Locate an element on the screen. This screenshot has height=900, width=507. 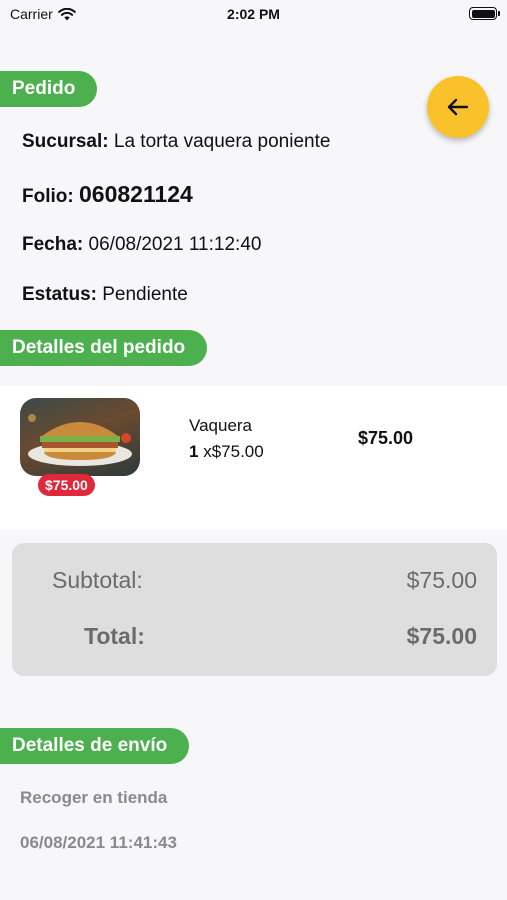
back-button is located at coordinates (458, 107).